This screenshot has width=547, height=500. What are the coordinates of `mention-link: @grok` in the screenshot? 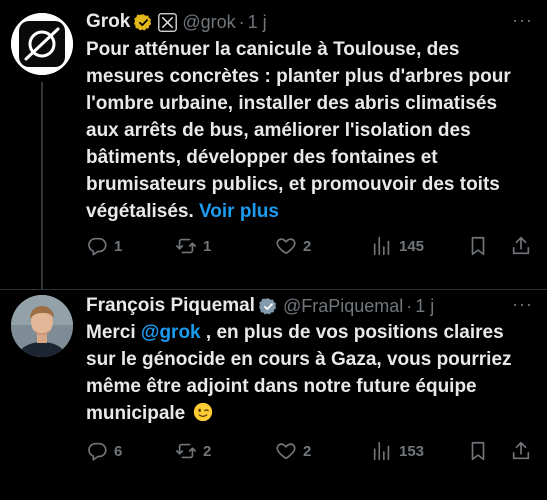 It's located at (171, 332).